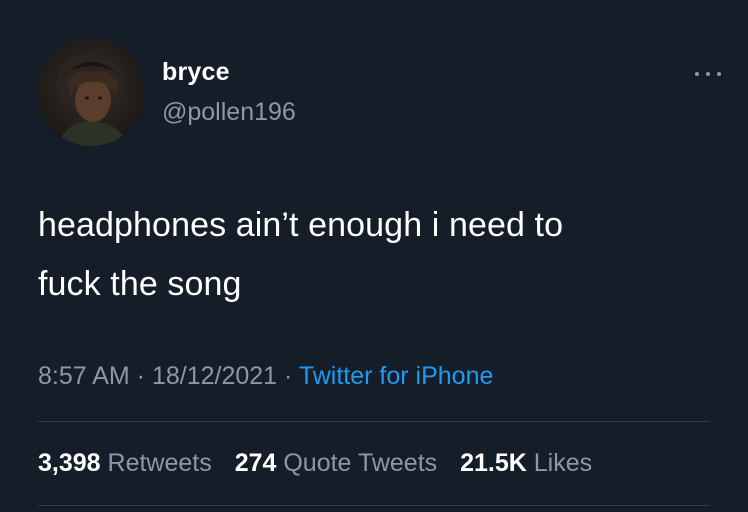 This screenshot has height=512, width=748. Describe the element at coordinates (563, 463) in the screenshot. I see `likes-label: Likes` at that location.